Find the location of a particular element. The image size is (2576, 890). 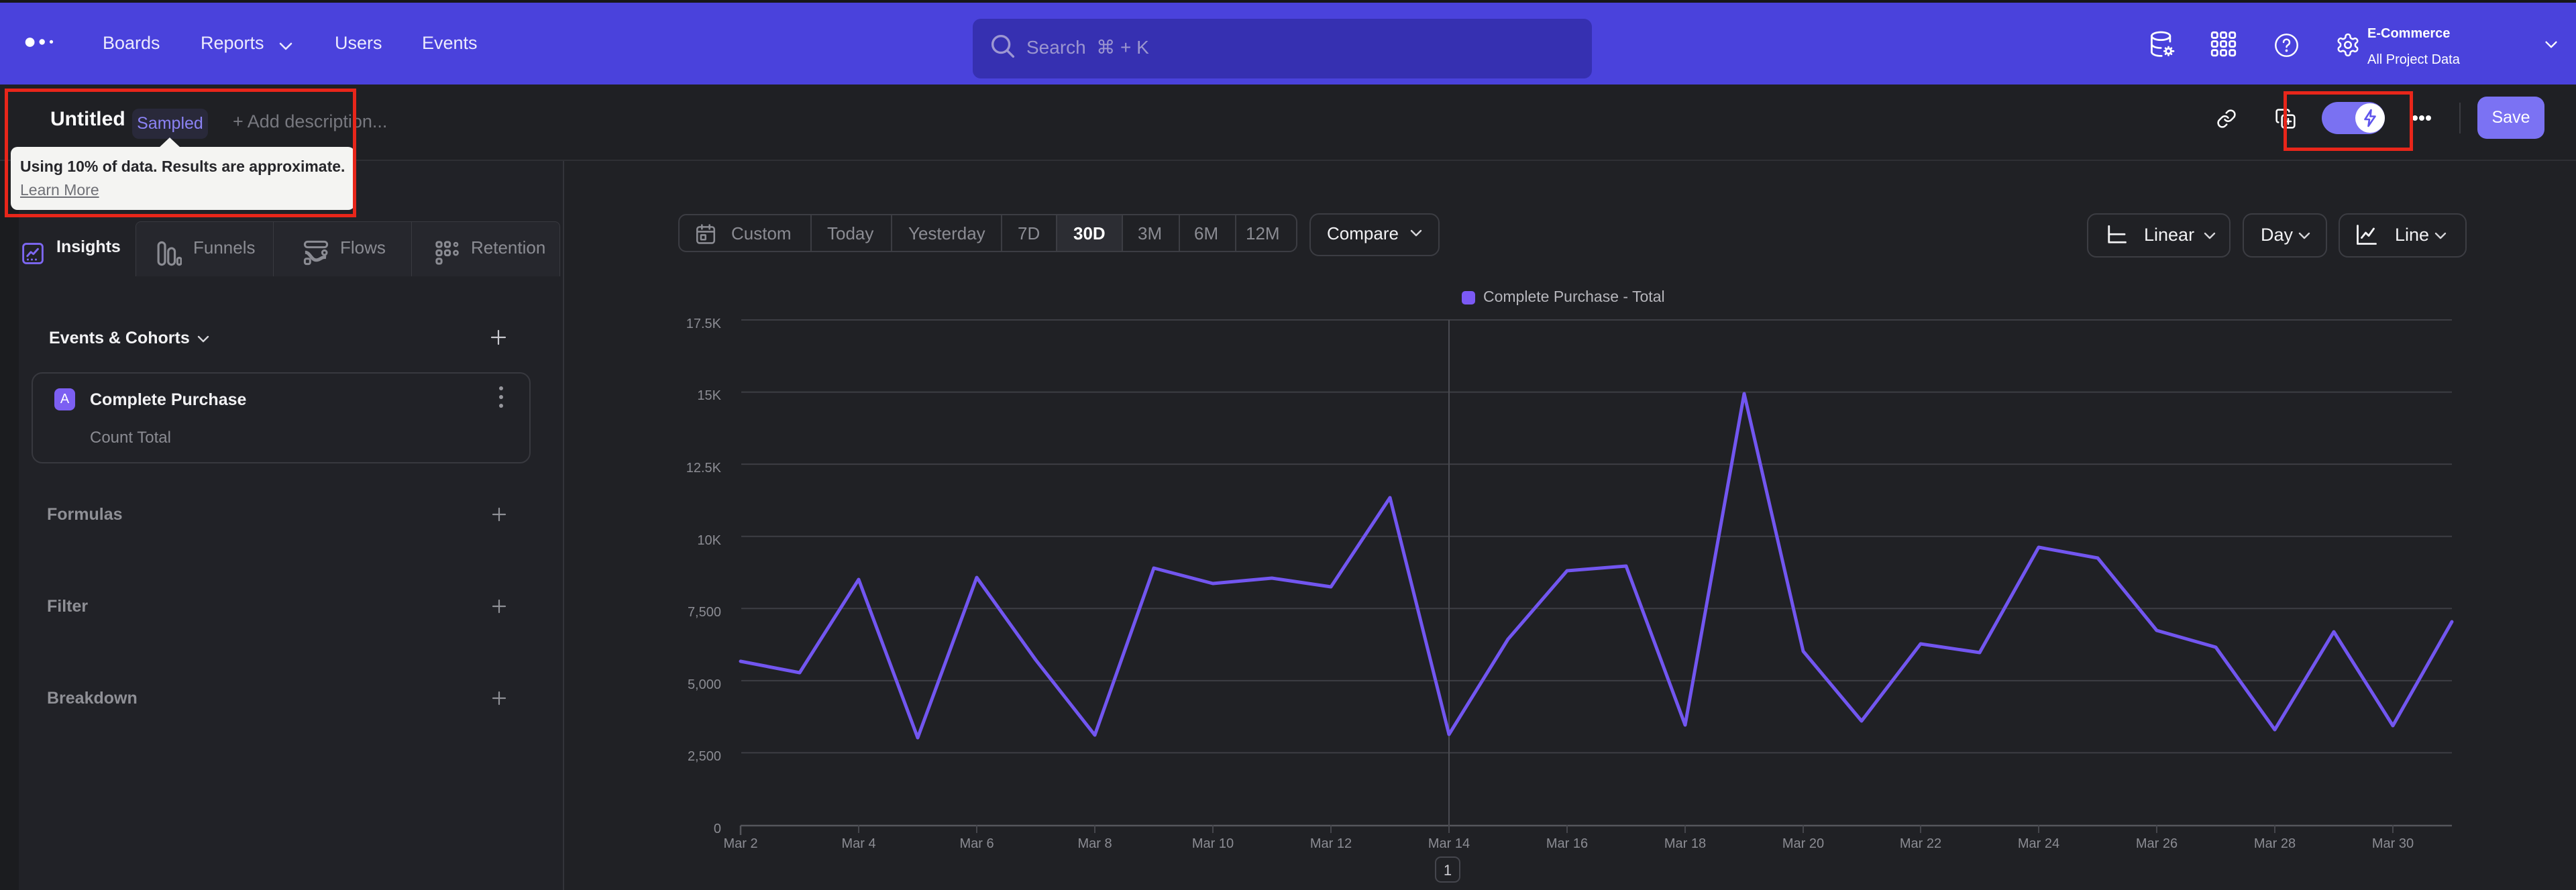

svg-text: Mar 26 is located at coordinates (2157, 843).